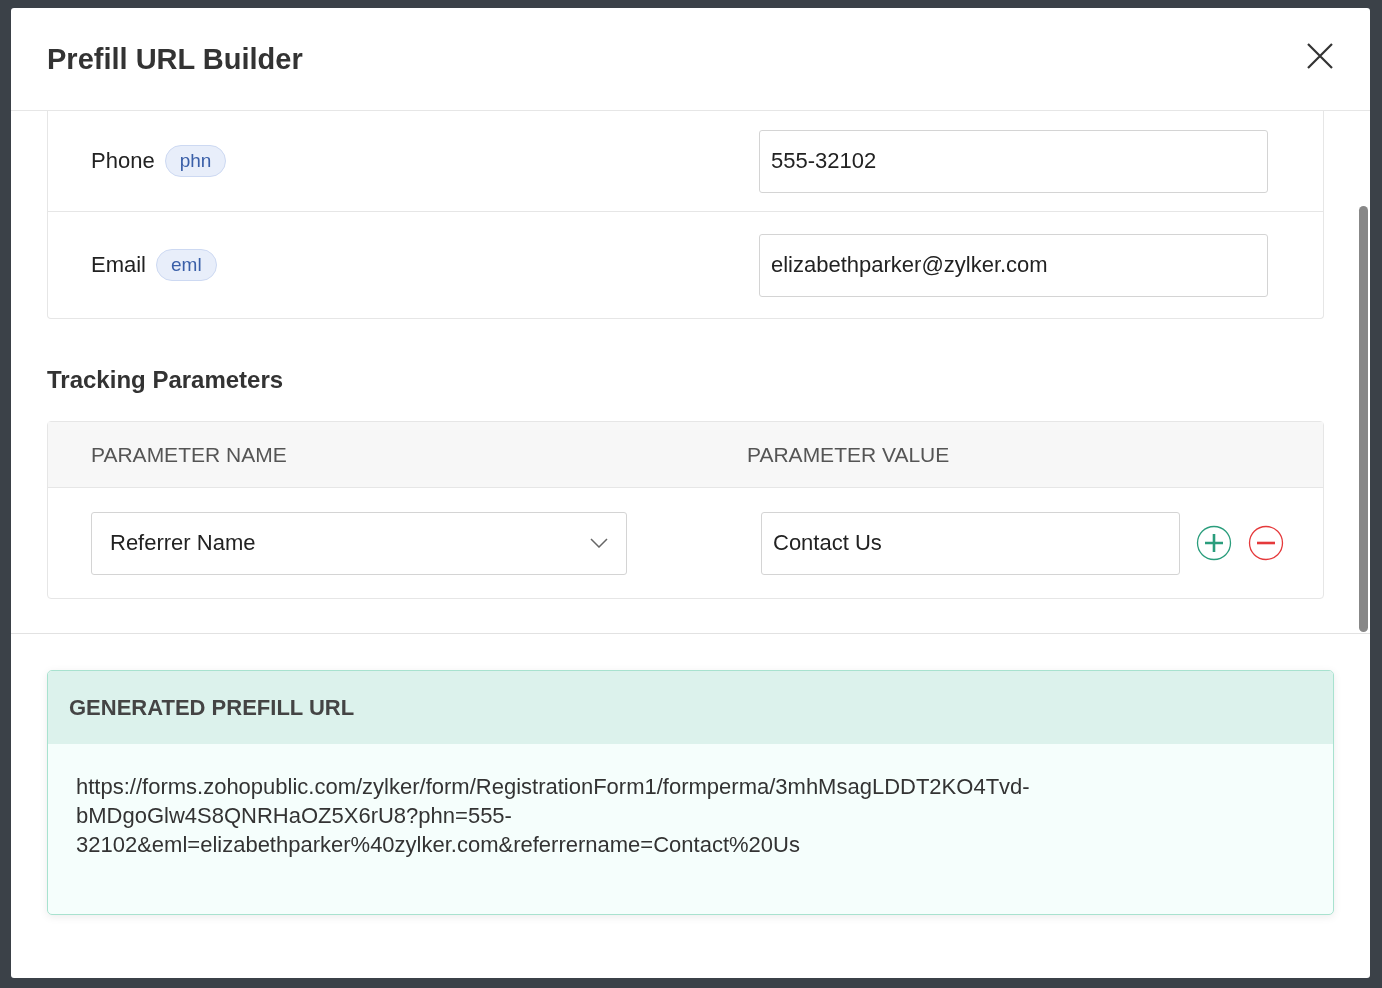 The width and height of the screenshot is (1382, 988). What do you see at coordinates (118, 265) in the screenshot?
I see `field-label: Email` at bounding box center [118, 265].